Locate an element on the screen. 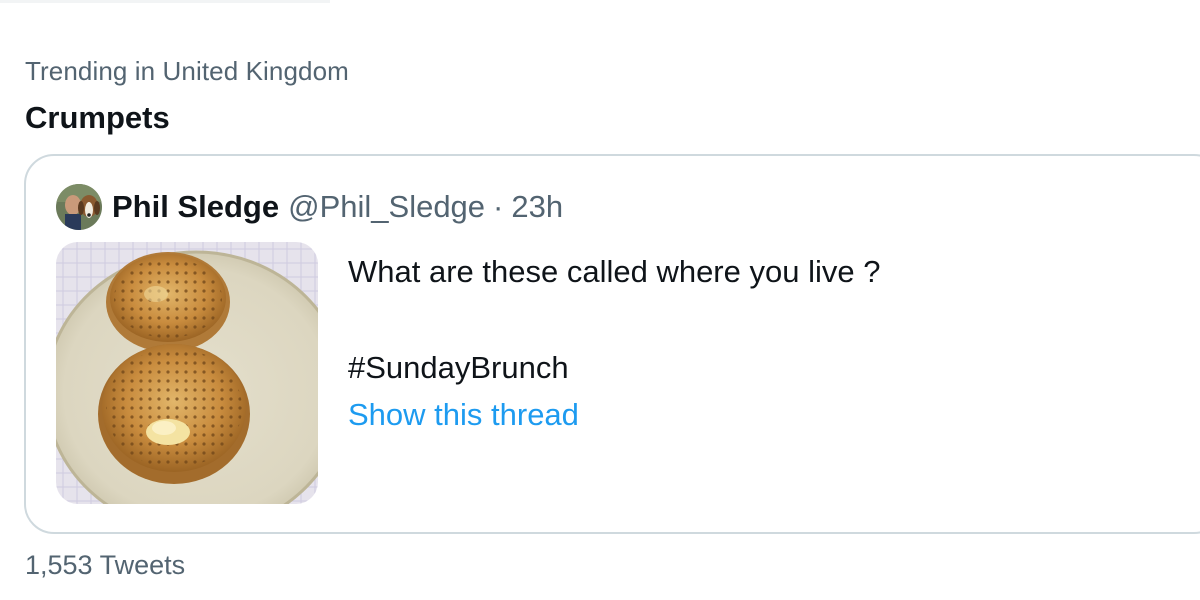 Image resolution: width=1200 pixels, height=600 pixels. divider is located at coordinates (165, 1).